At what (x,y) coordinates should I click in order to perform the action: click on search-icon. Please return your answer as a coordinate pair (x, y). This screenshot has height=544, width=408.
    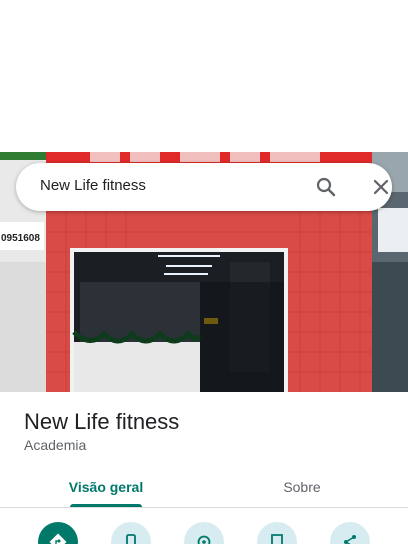
    Looking at the image, I should click on (326, 187).